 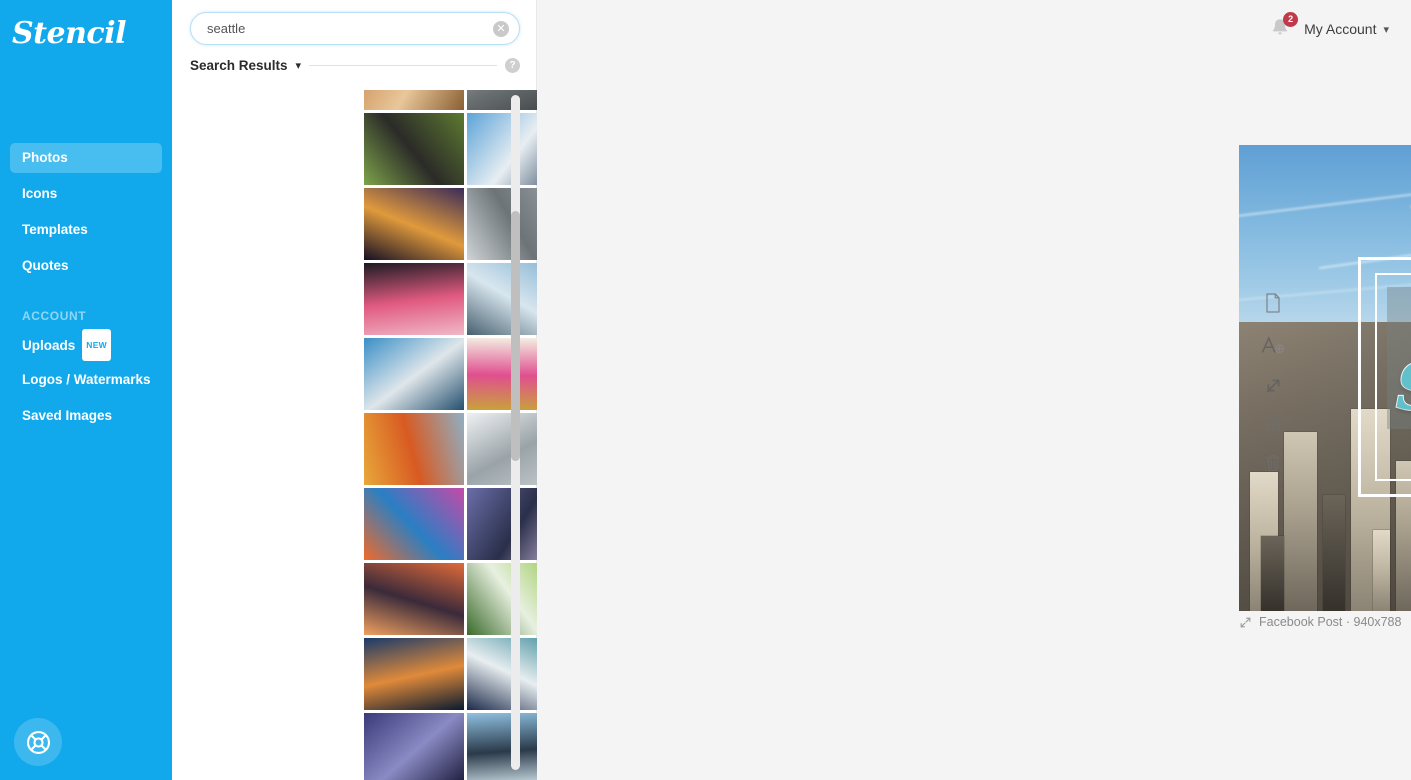 I want to click on account-menu: My Account ▾, so click(x=1346, y=29).